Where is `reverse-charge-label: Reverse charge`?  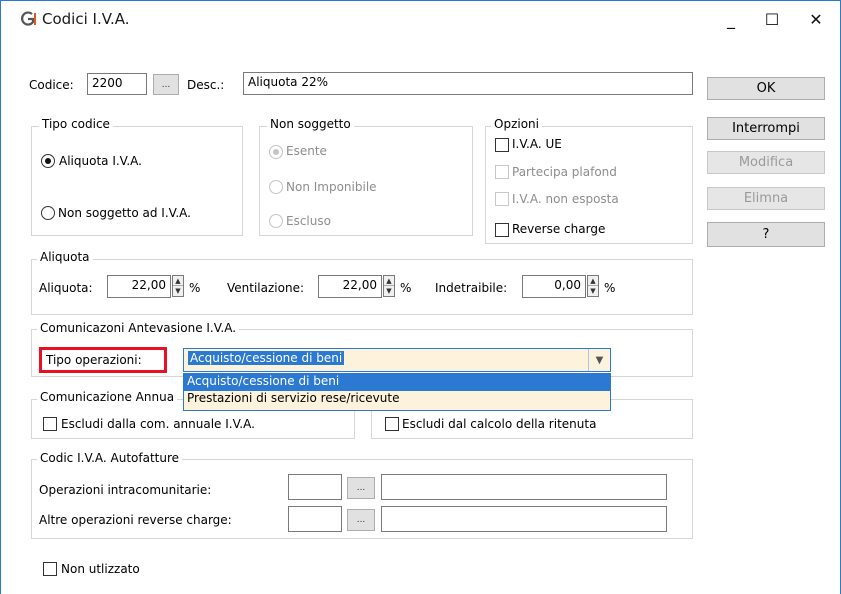 reverse-charge-label: Reverse charge is located at coordinates (559, 229).